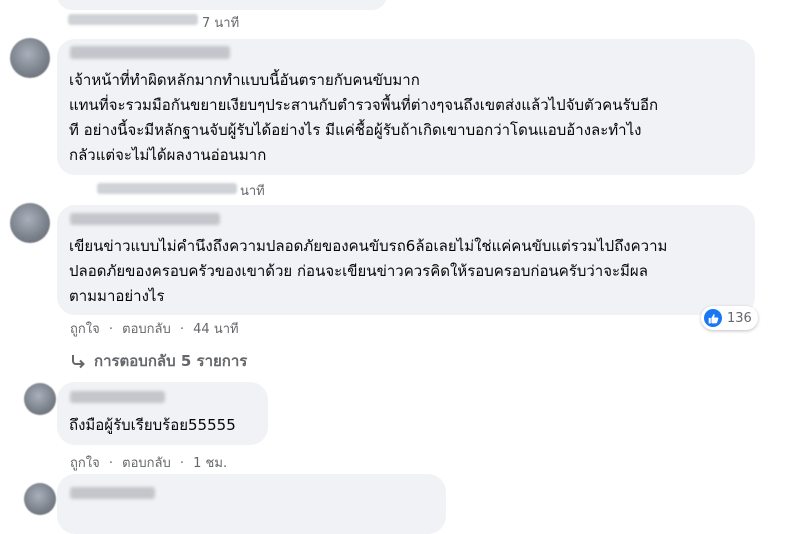  I want to click on comment-time-1: นาที, so click(252, 190).